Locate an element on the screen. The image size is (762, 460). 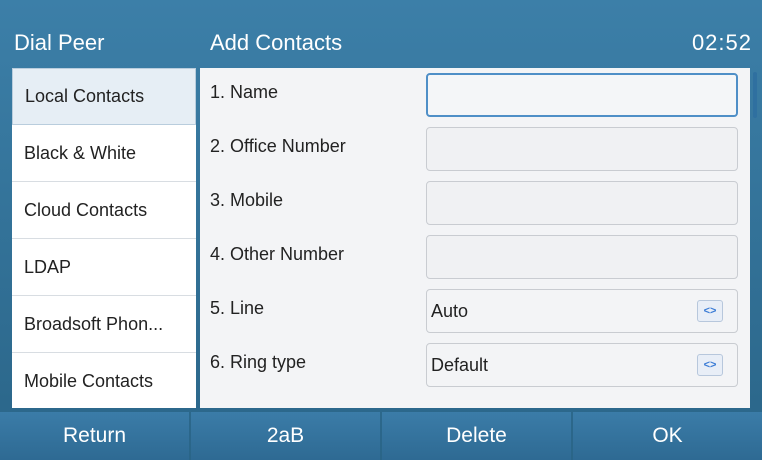
form-row-ring-type: 6. Ring type Default <> is located at coordinates (475, 365).